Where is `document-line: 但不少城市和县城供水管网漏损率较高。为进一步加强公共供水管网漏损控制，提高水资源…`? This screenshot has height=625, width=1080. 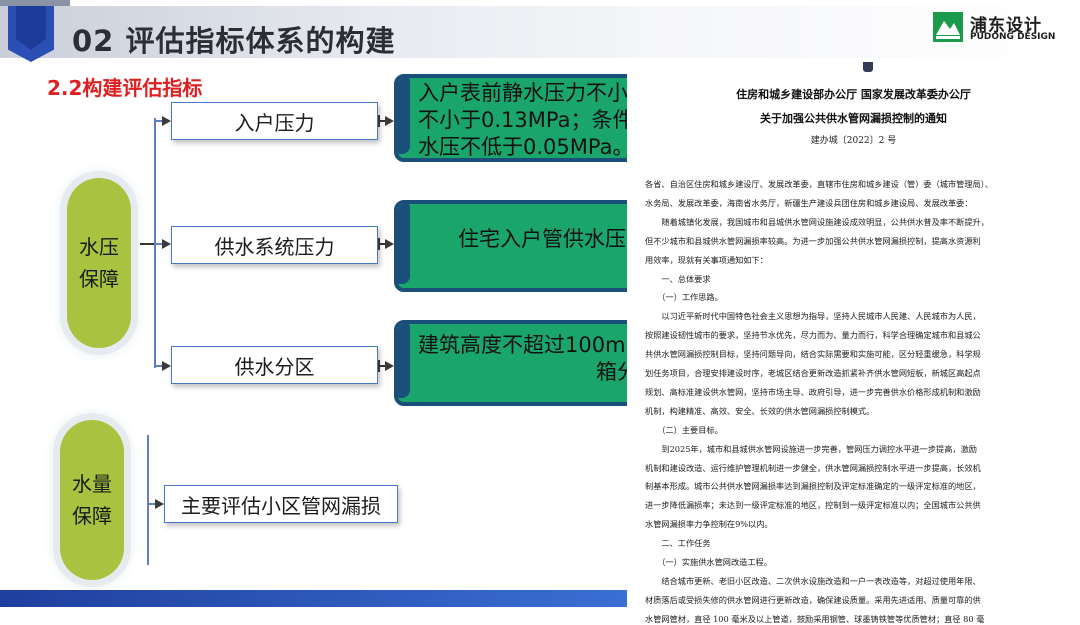
document-line: 但不少城市和县城供水管网漏损率较高。为进一步加强公共供水管网漏损控制，提高水资源… is located at coordinates (813, 240).